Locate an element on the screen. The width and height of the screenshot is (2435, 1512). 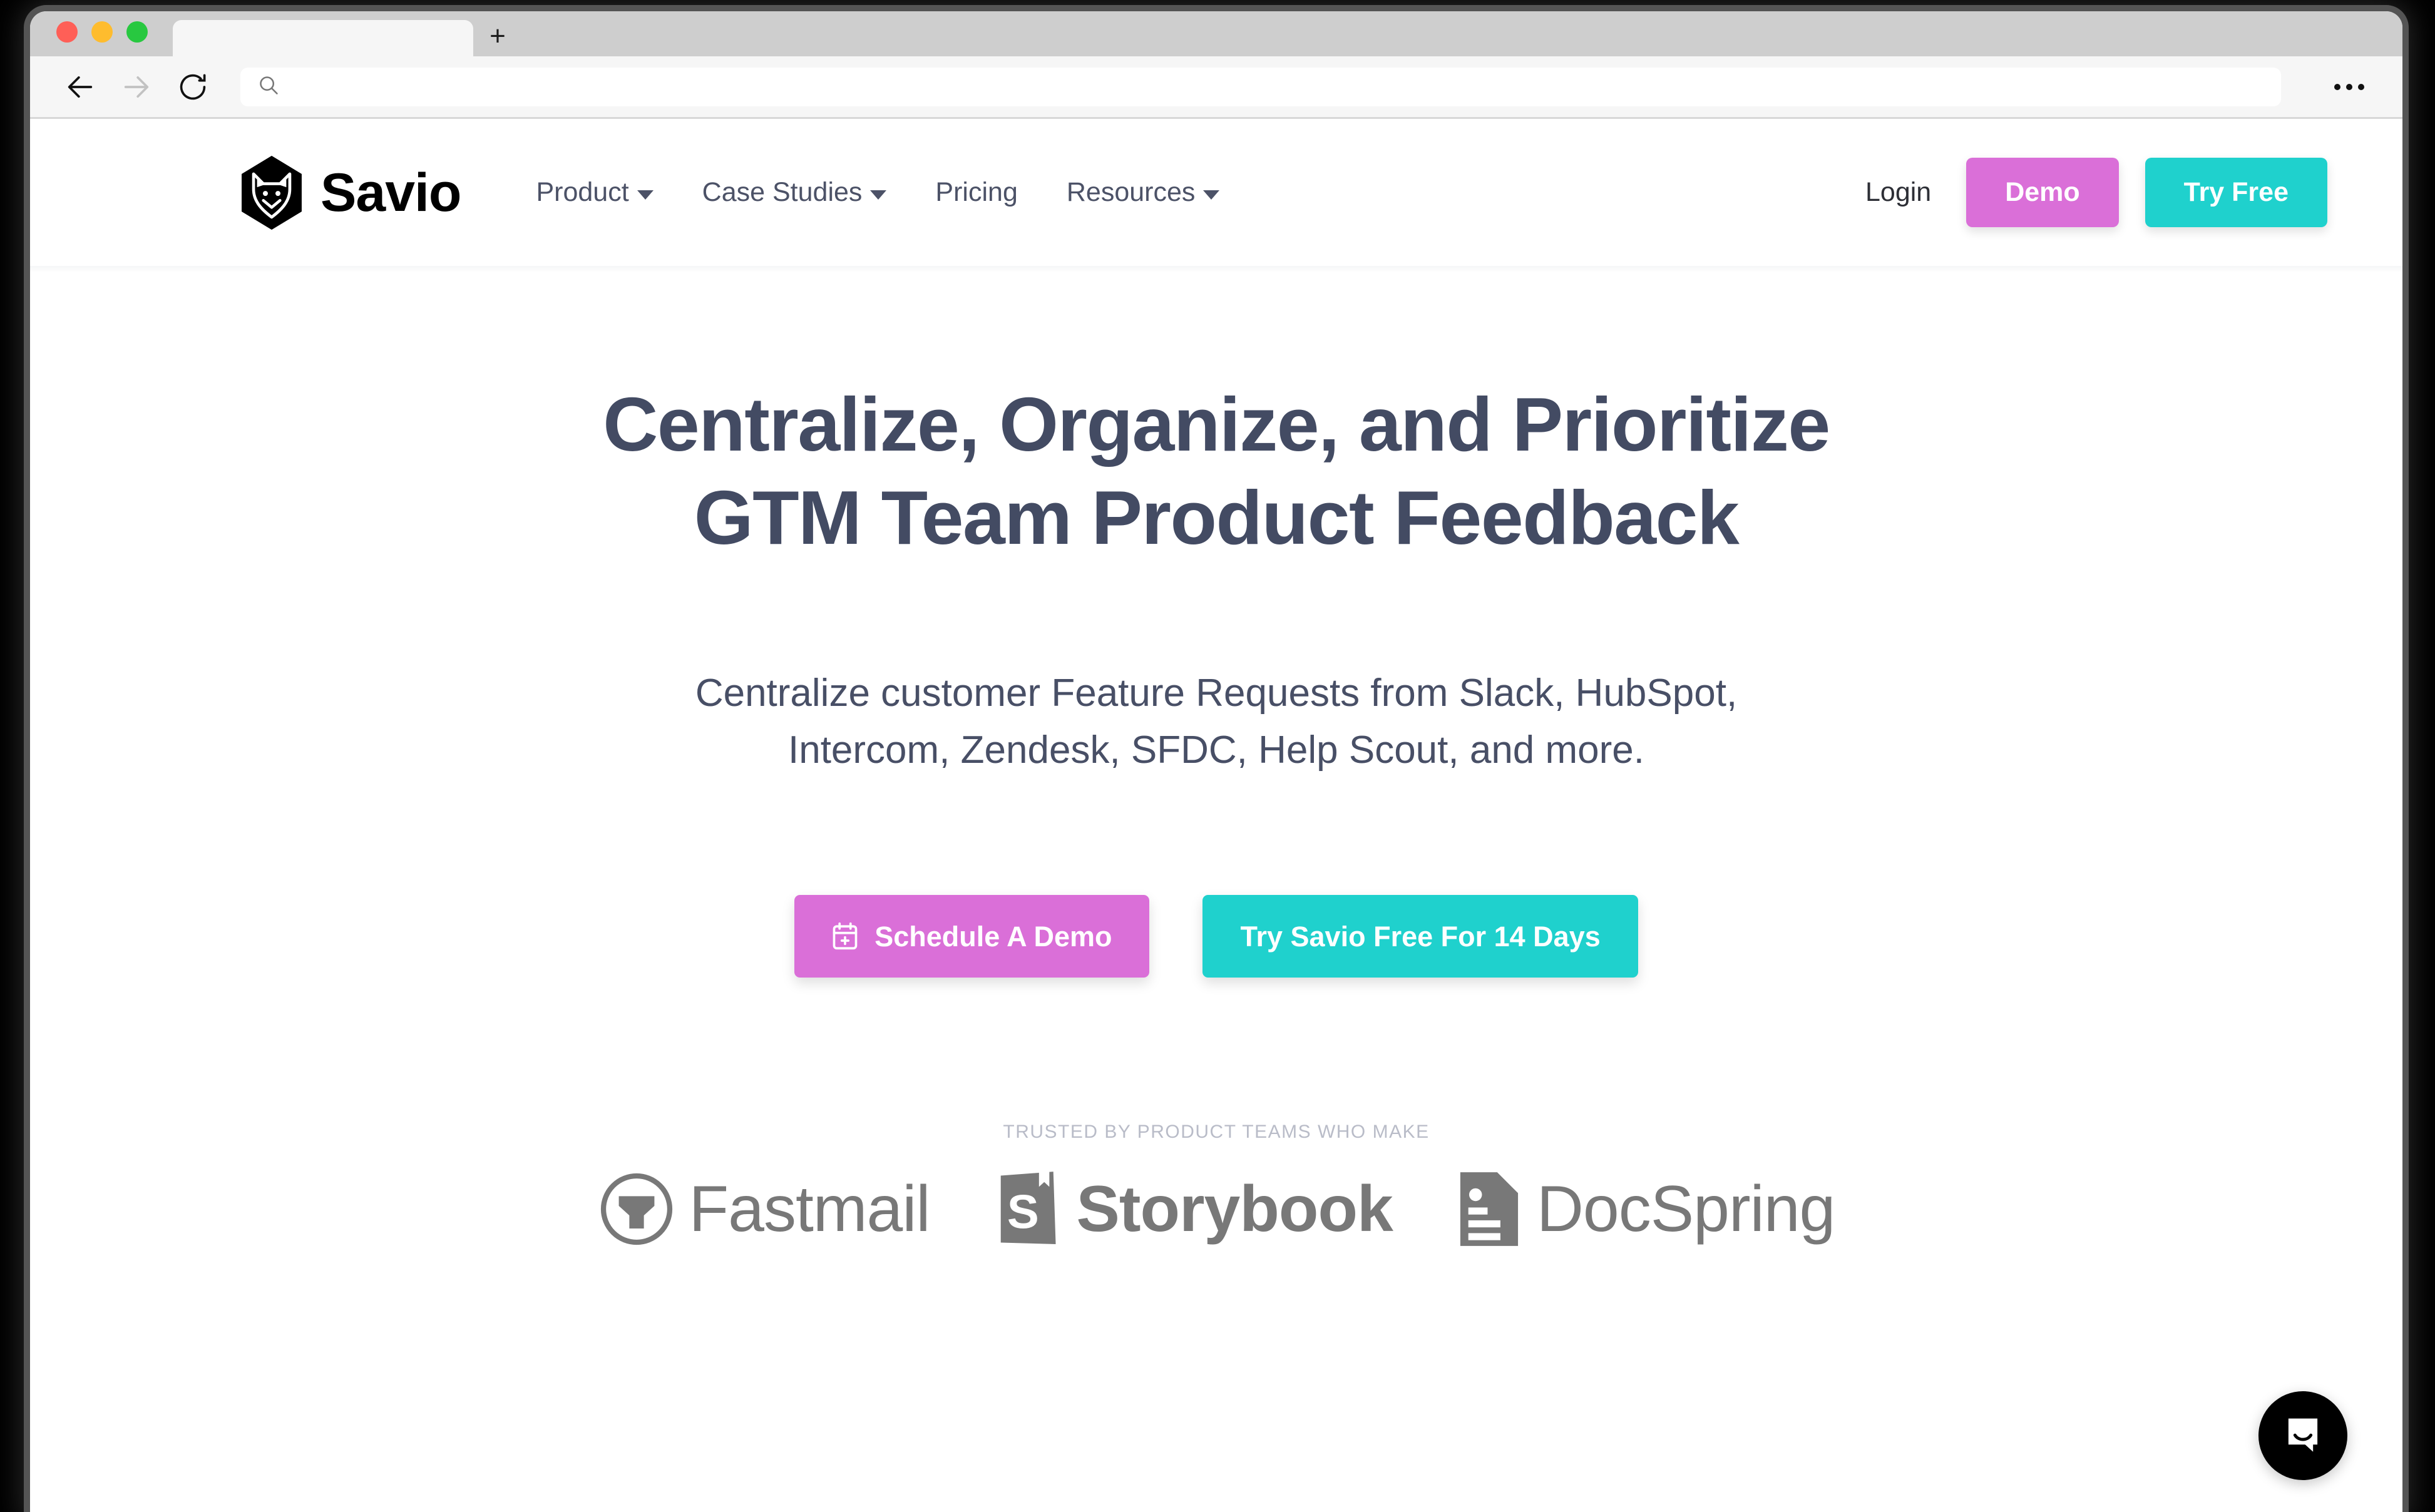
chat-bubble-icon is located at coordinates (2303, 1436).